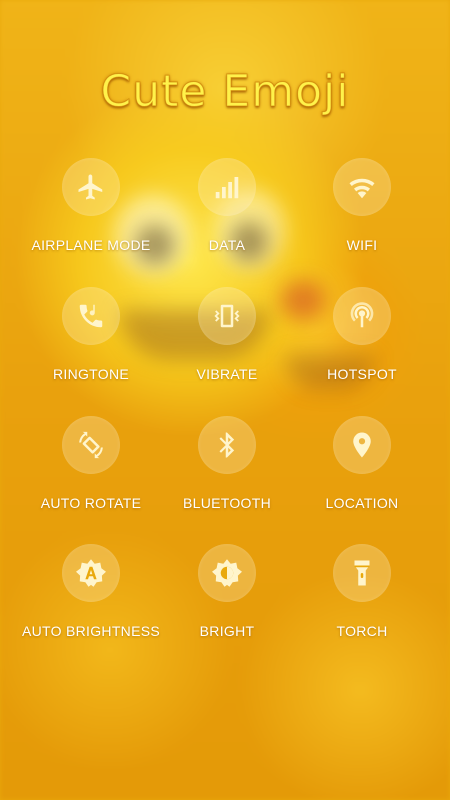 The width and height of the screenshot is (450, 800). I want to click on signal-bars-icon, so click(227, 187).